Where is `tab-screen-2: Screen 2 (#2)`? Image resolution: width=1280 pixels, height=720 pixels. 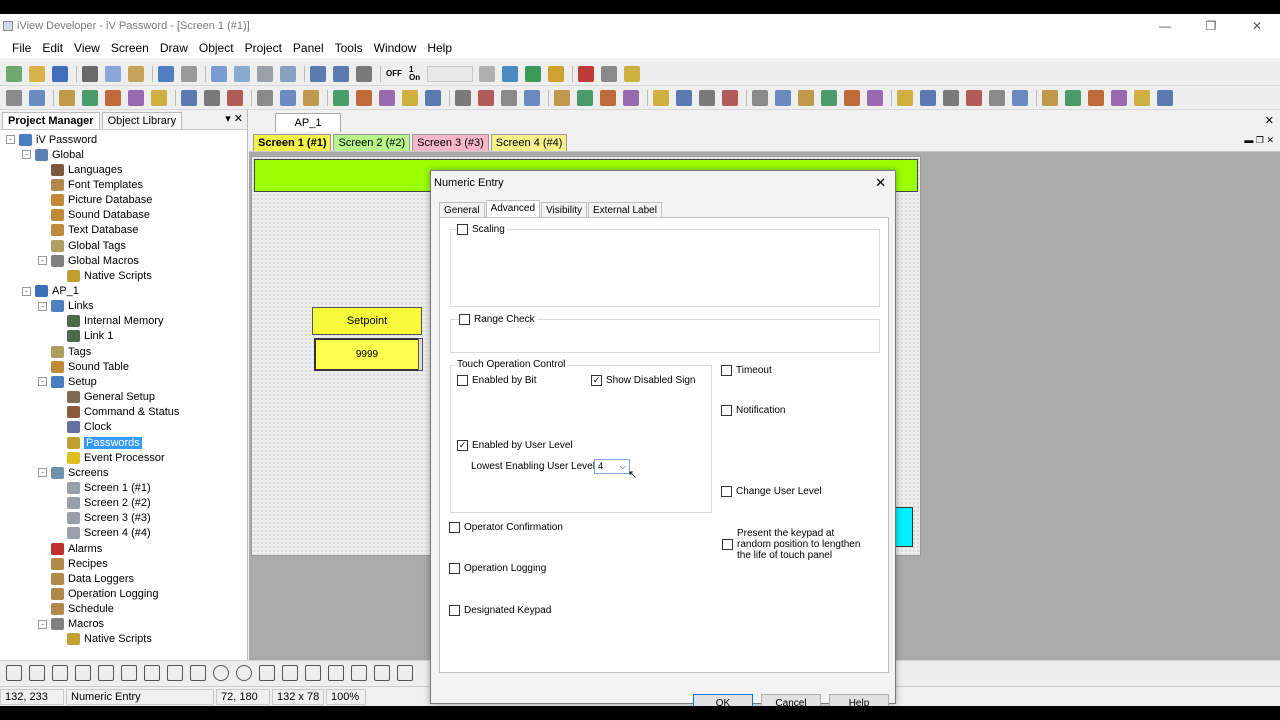
tab-screen-2: Screen 2 (#2) is located at coordinates (372, 142).